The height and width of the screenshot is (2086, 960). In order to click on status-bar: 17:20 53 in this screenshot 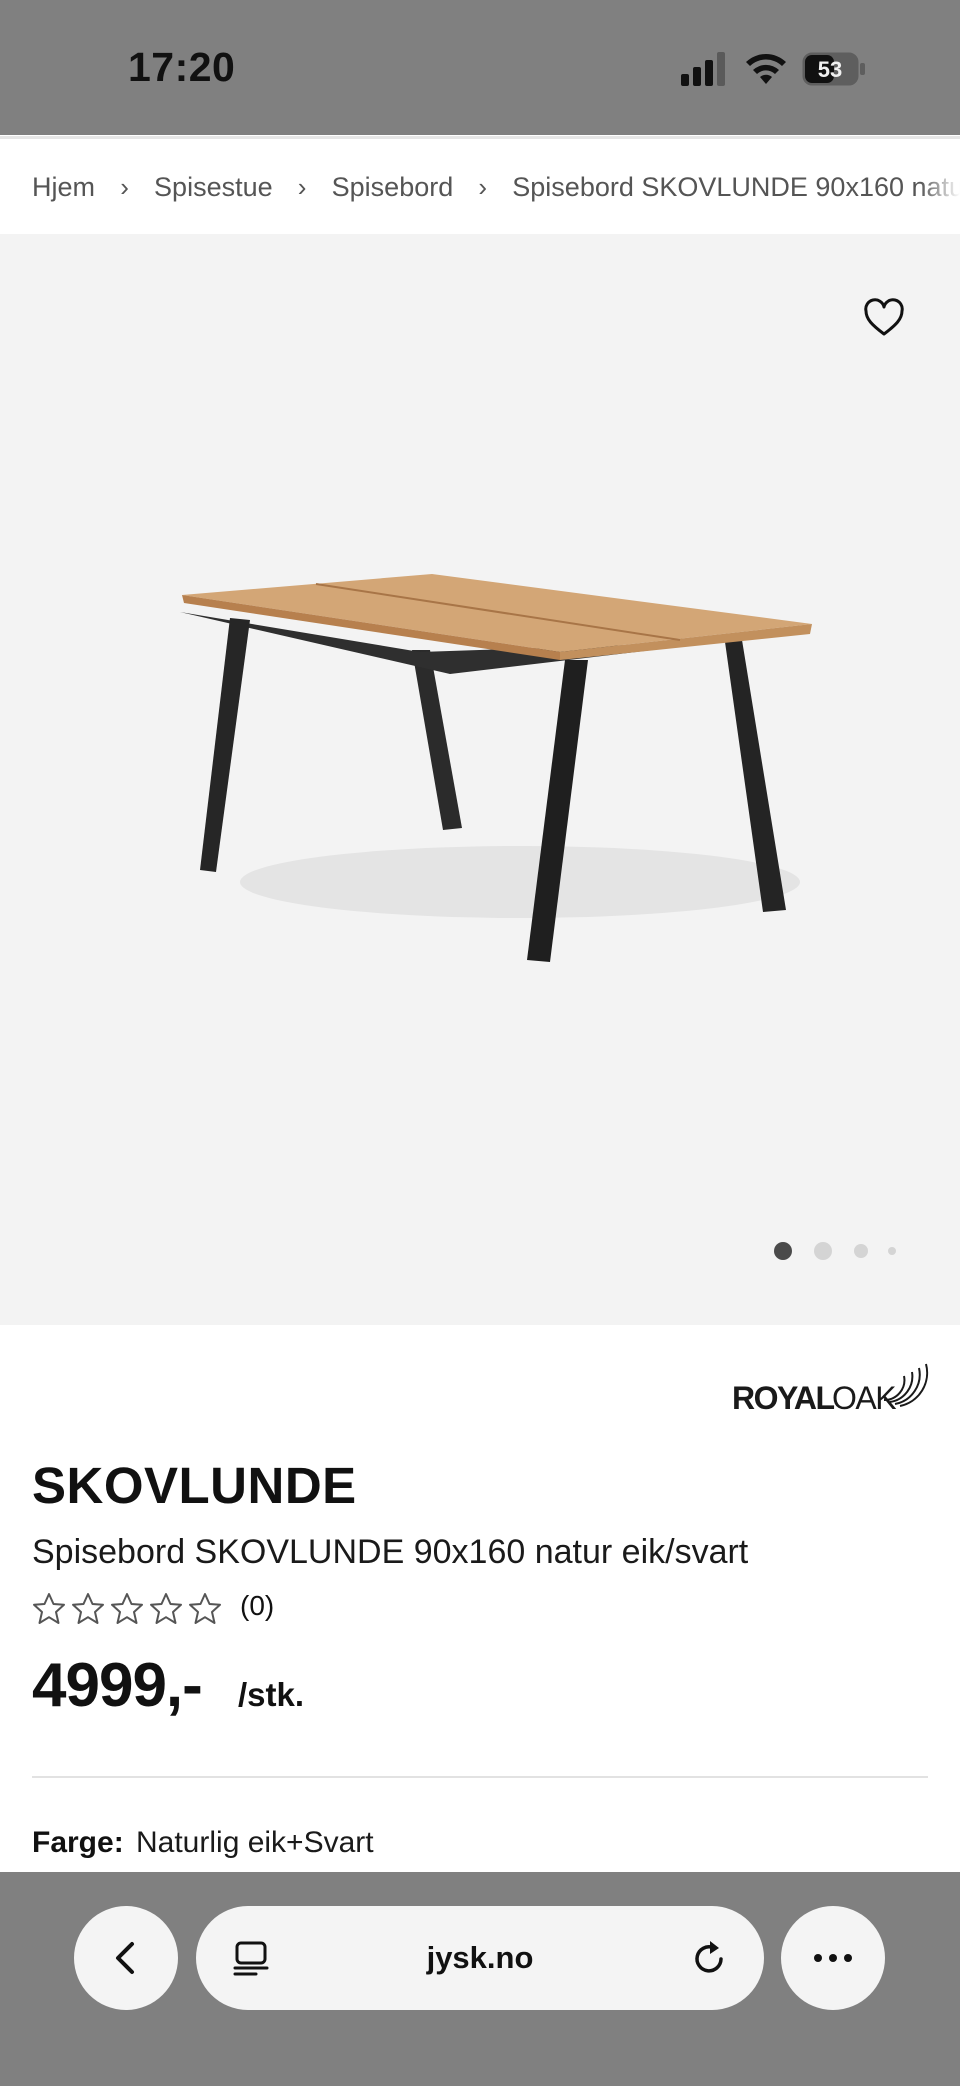, I will do `click(480, 67)`.